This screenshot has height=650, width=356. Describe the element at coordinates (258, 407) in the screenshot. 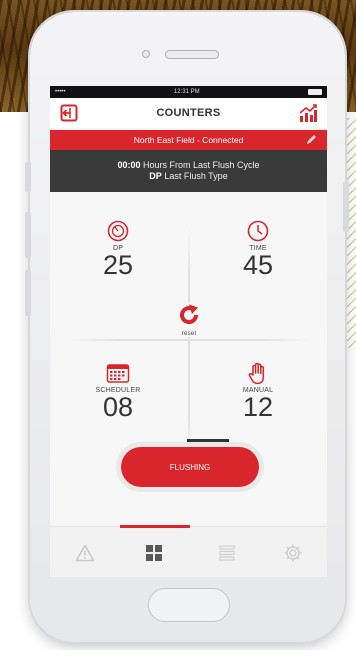

I see `manual-value: 12` at that location.